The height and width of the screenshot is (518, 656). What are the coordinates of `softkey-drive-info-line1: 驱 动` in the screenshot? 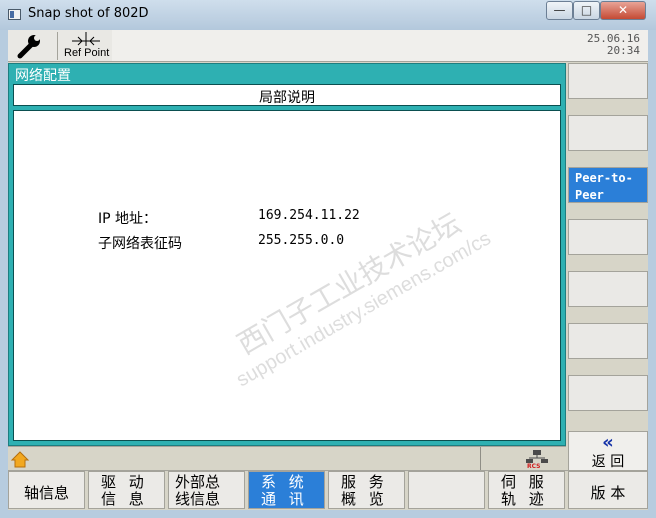 It's located at (124, 482).